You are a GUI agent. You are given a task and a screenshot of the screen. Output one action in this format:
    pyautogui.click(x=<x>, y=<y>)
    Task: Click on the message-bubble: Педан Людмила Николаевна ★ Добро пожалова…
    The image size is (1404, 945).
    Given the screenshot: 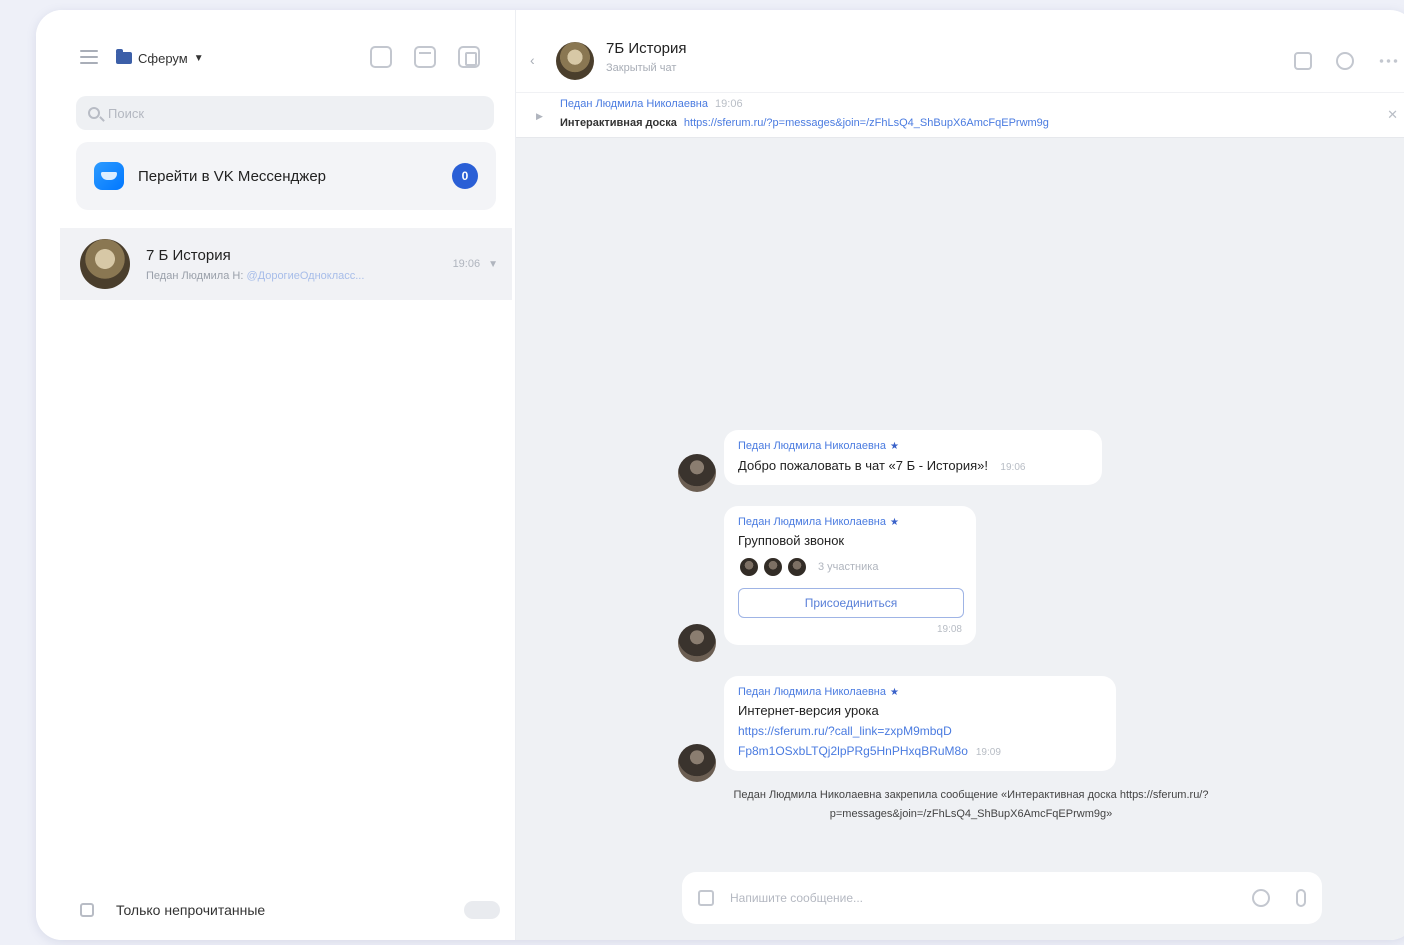 What is the action you would take?
    pyautogui.click(x=913, y=457)
    